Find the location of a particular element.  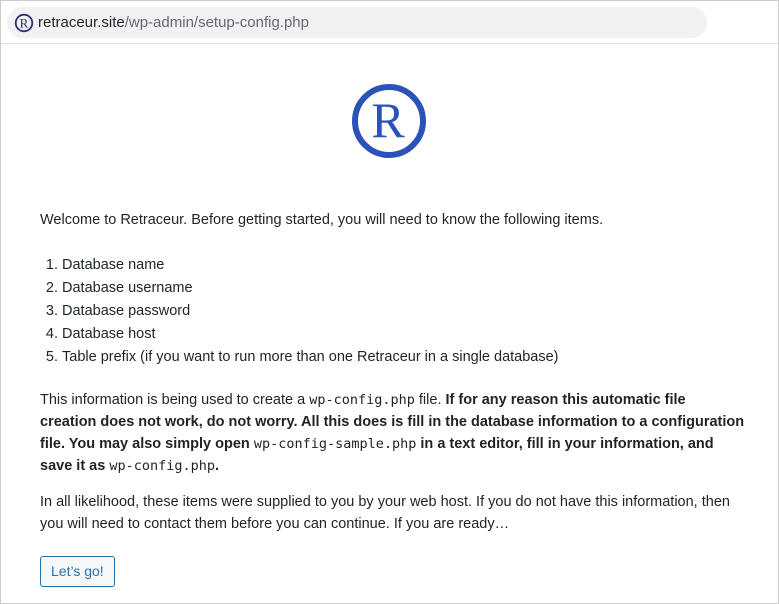

list-item: Database host is located at coordinates (310, 334).